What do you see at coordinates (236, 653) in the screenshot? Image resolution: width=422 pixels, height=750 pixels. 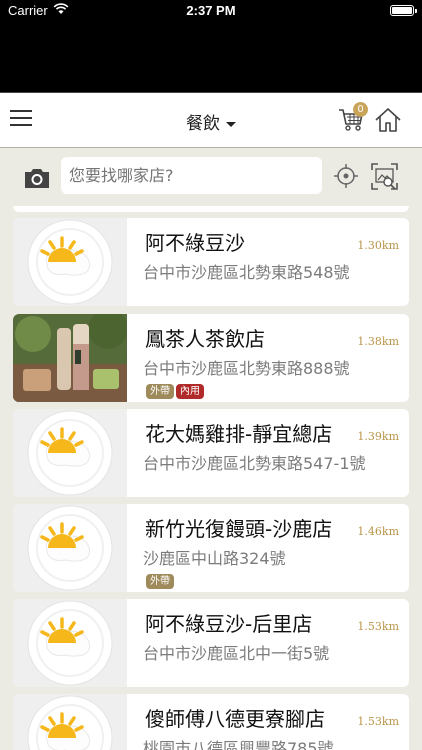 I see `store-address: 台中市沙鹿區北中一街5號` at bounding box center [236, 653].